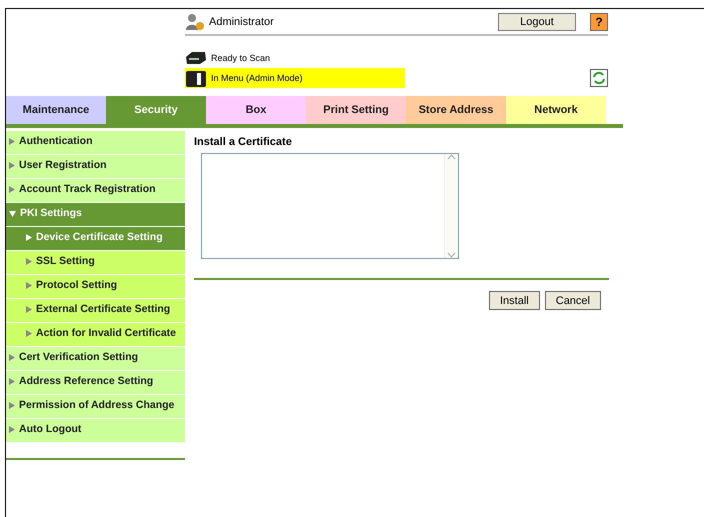 This screenshot has width=704, height=517. Describe the element at coordinates (95, 334) in the screenshot. I see `sidebar-item: Action for Invalid Certificate` at that location.